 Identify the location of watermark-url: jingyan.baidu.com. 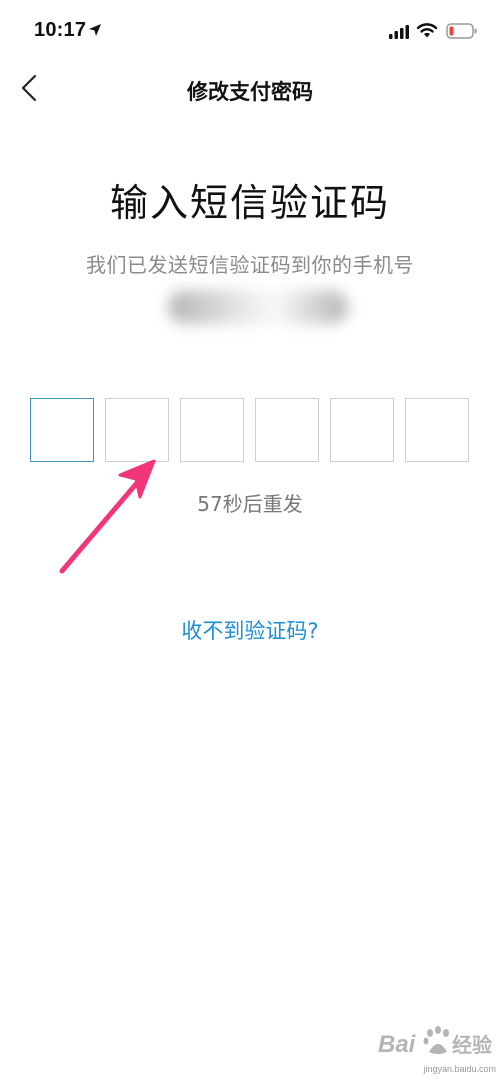
(459, 1069).